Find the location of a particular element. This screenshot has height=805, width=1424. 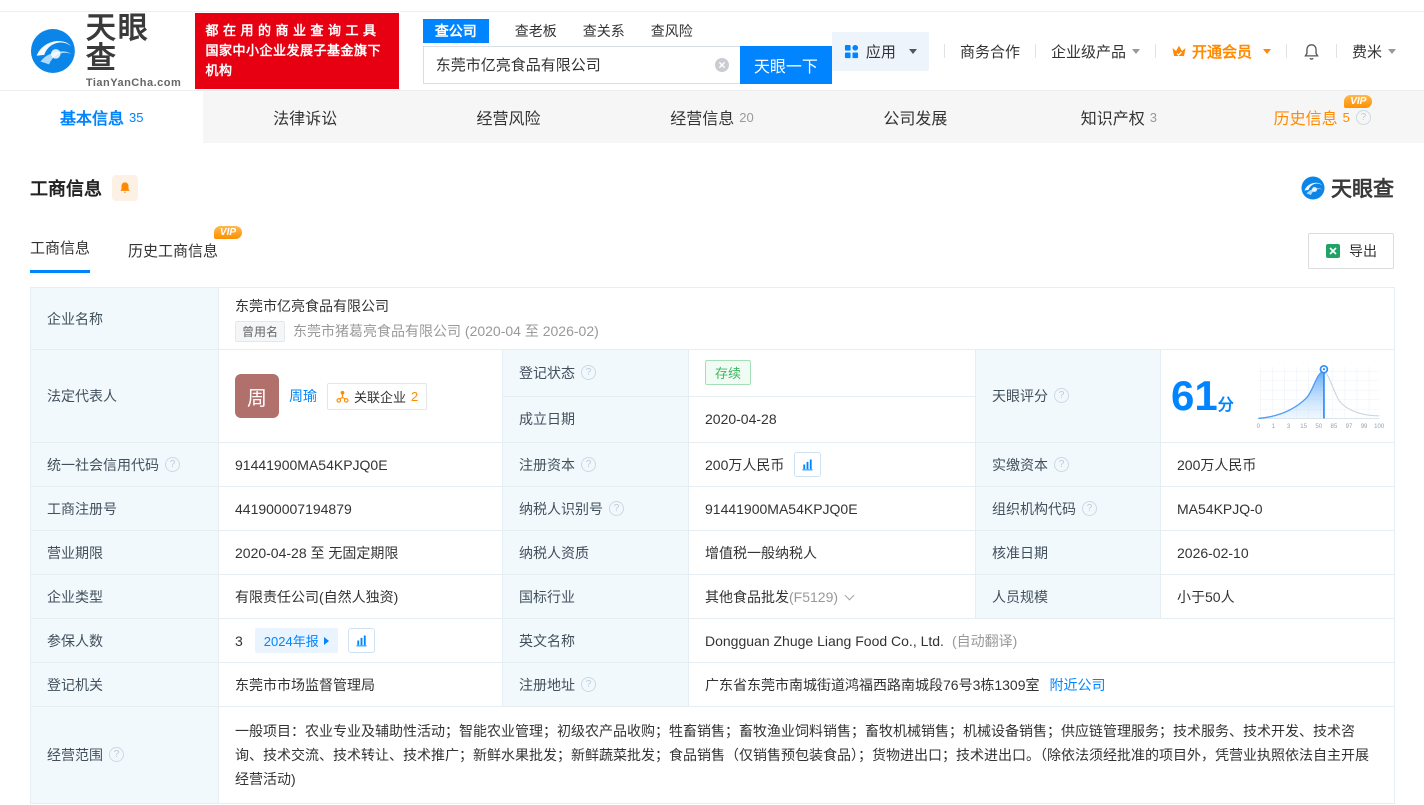

apps-menu: 应用 is located at coordinates (880, 51).